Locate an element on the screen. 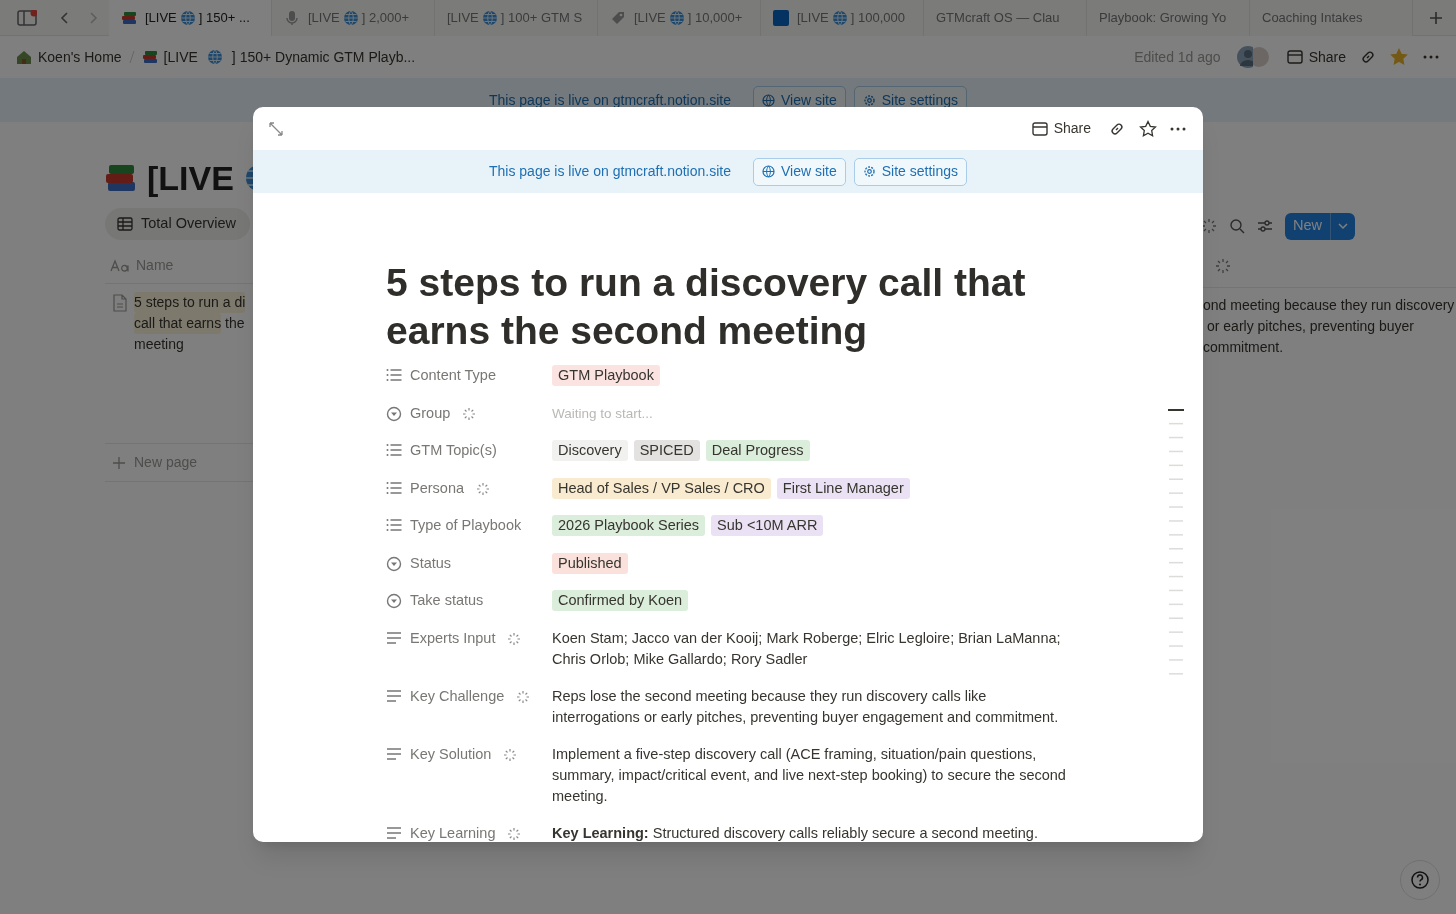 This screenshot has height=914, width=1456. property-value: Key Learning: Structured discovery calls reliably secure a second meeting. is located at coordinates (795, 832).